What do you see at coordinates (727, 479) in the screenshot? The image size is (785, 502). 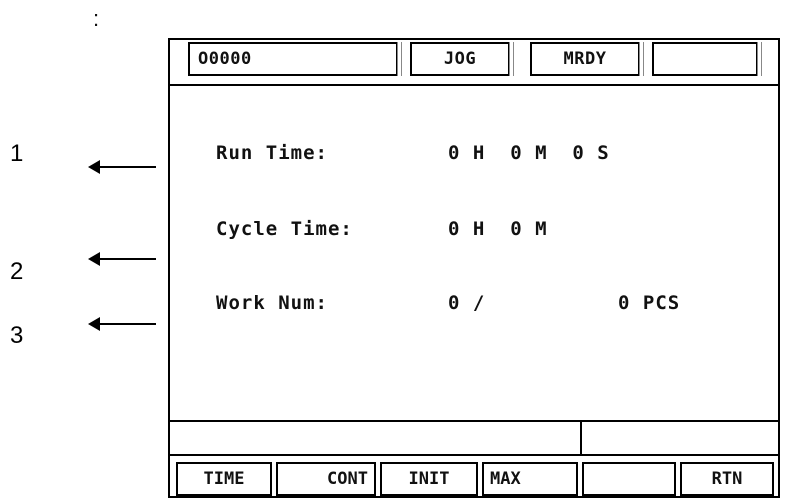 I see `softkey-rtn: RTN` at bounding box center [727, 479].